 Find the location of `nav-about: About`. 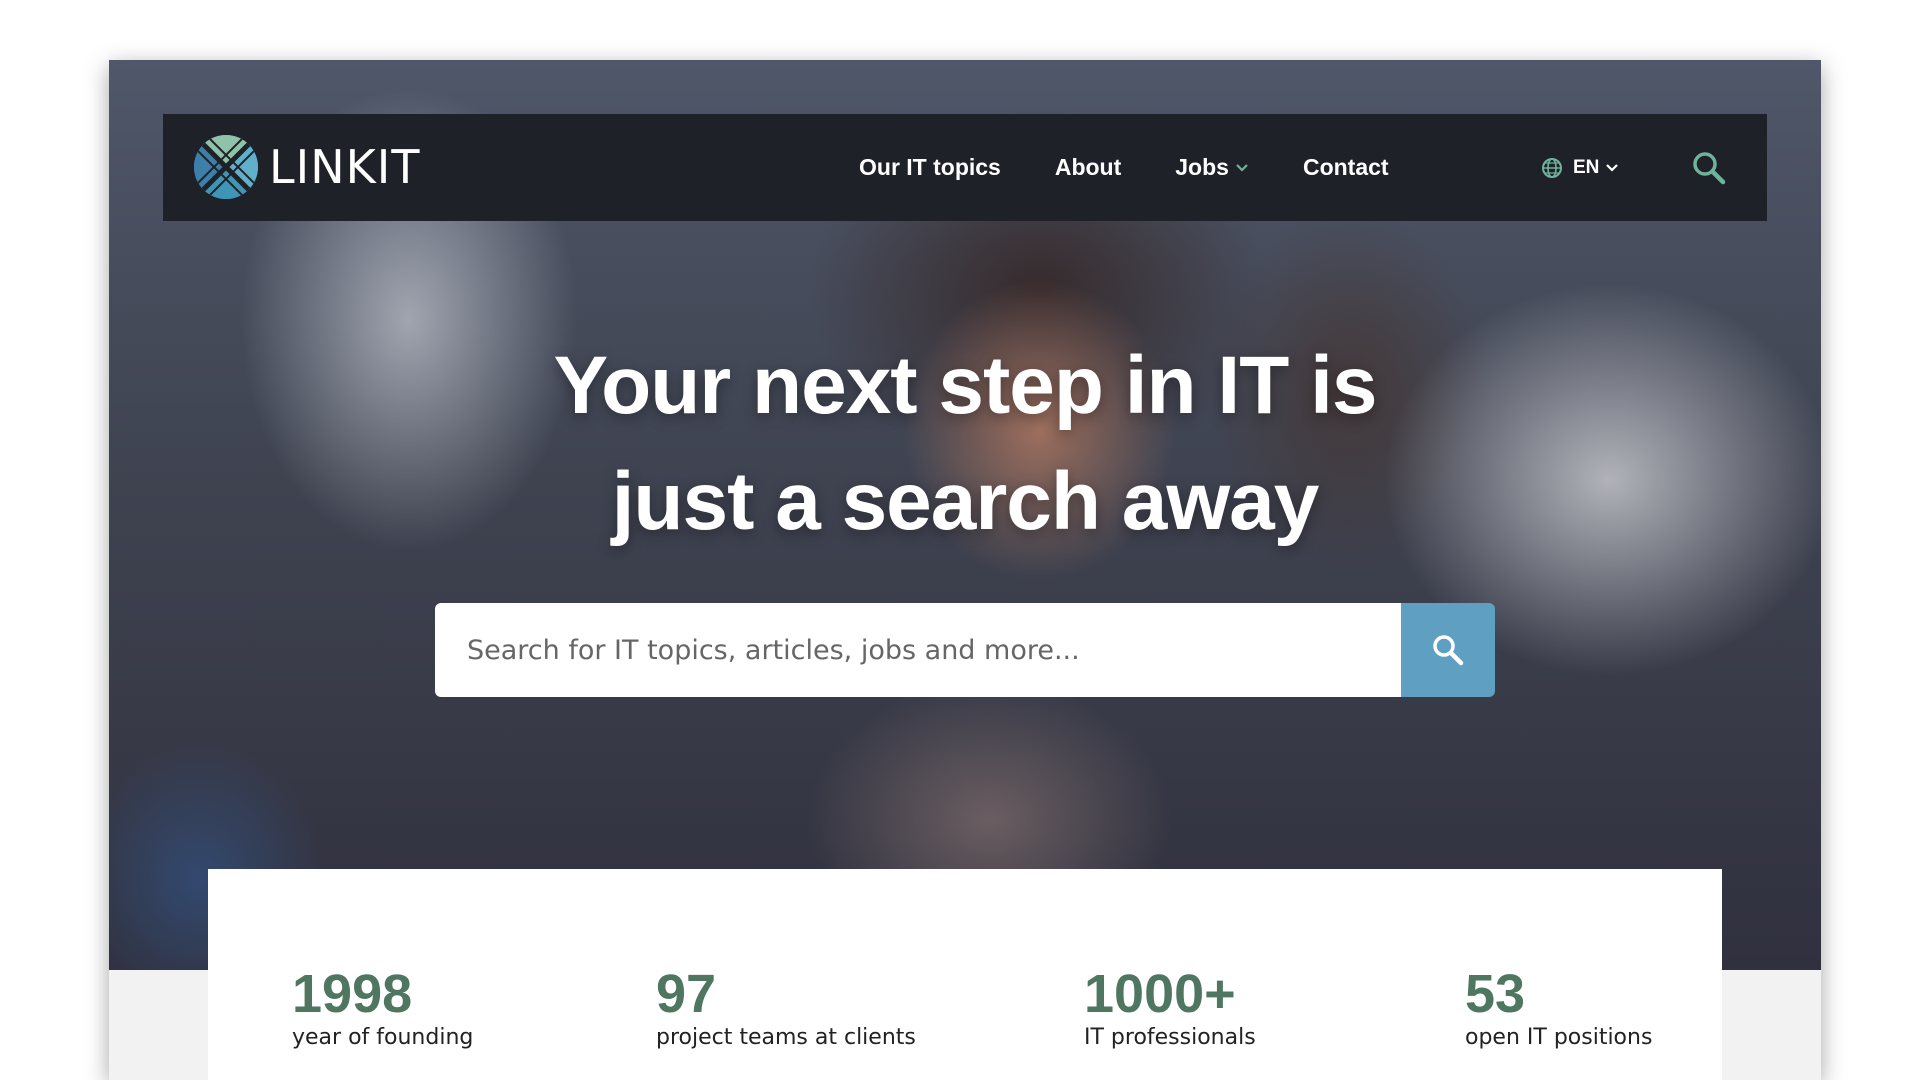

nav-about: About is located at coordinates (1088, 167).